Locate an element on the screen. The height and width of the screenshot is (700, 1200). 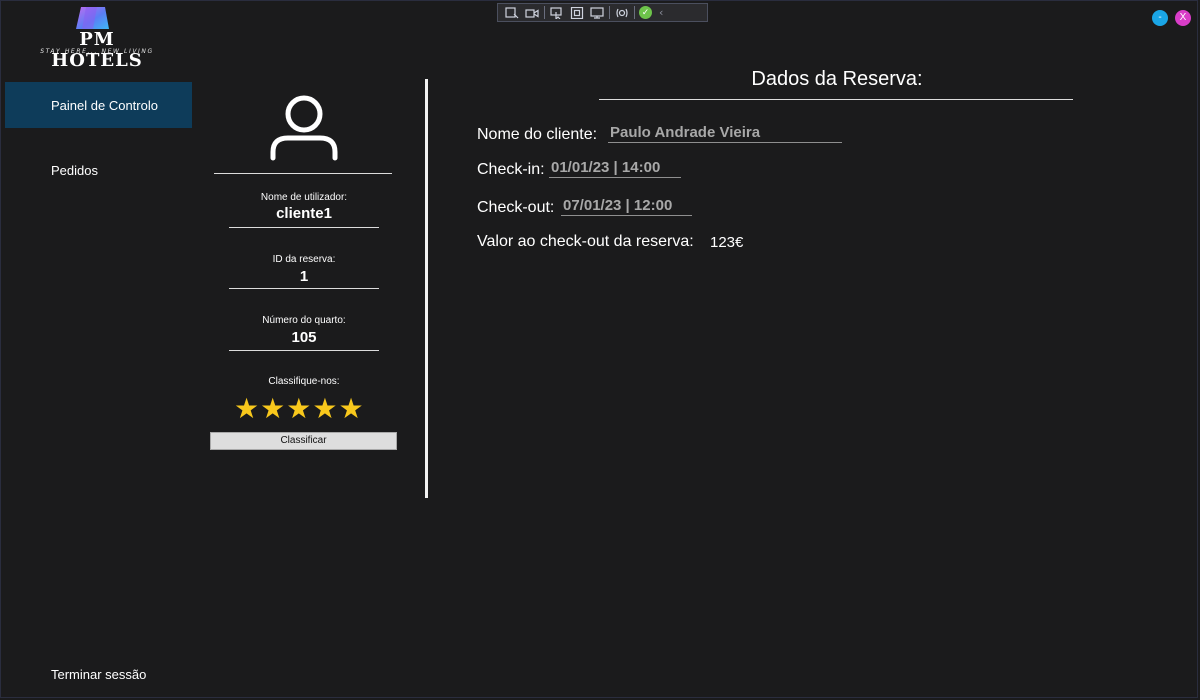
star-rating: ★ ★ ★ ★ ★ is located at coordinates (299, 409).